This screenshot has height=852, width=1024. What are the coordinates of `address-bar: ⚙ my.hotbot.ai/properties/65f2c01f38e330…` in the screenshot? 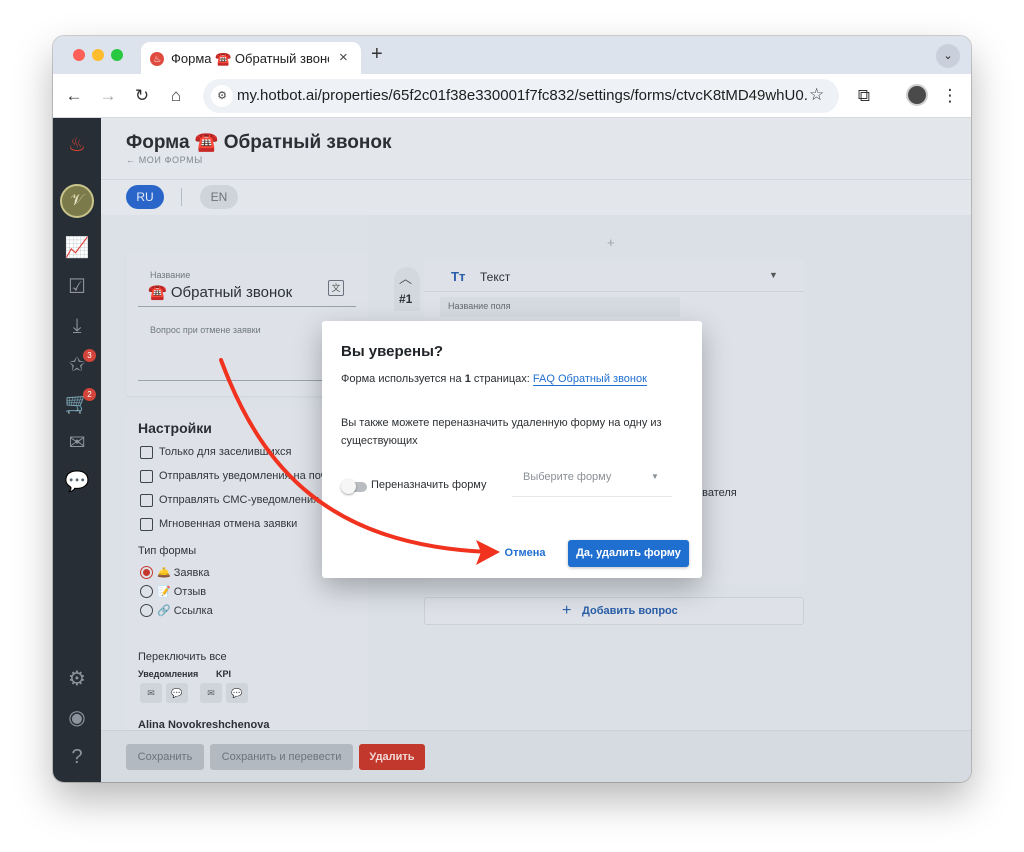 It's located at (521, 96).